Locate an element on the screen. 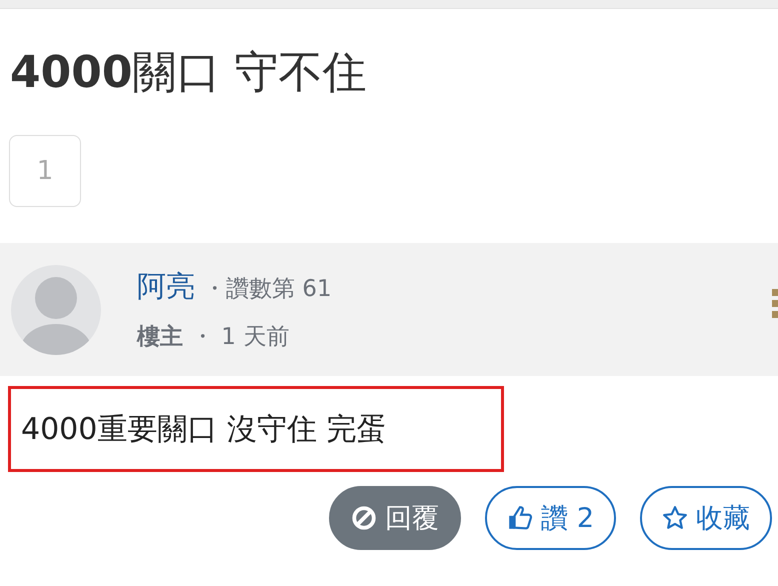  post-time: ・ 1 天前 is located at coordinates (240, 337).